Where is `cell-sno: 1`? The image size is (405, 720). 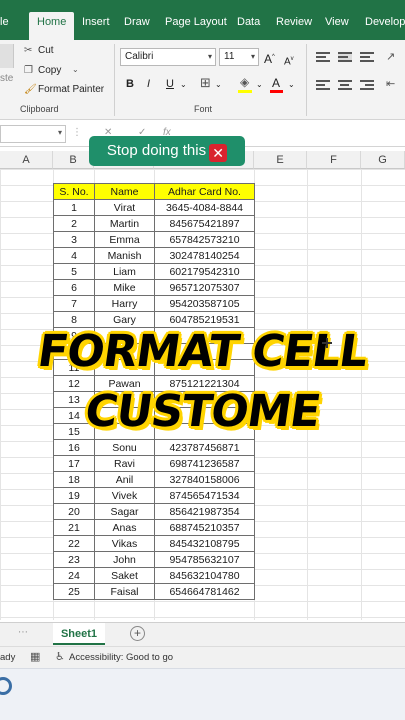 cell-sno: 1 is located at coordinates (74, 207).